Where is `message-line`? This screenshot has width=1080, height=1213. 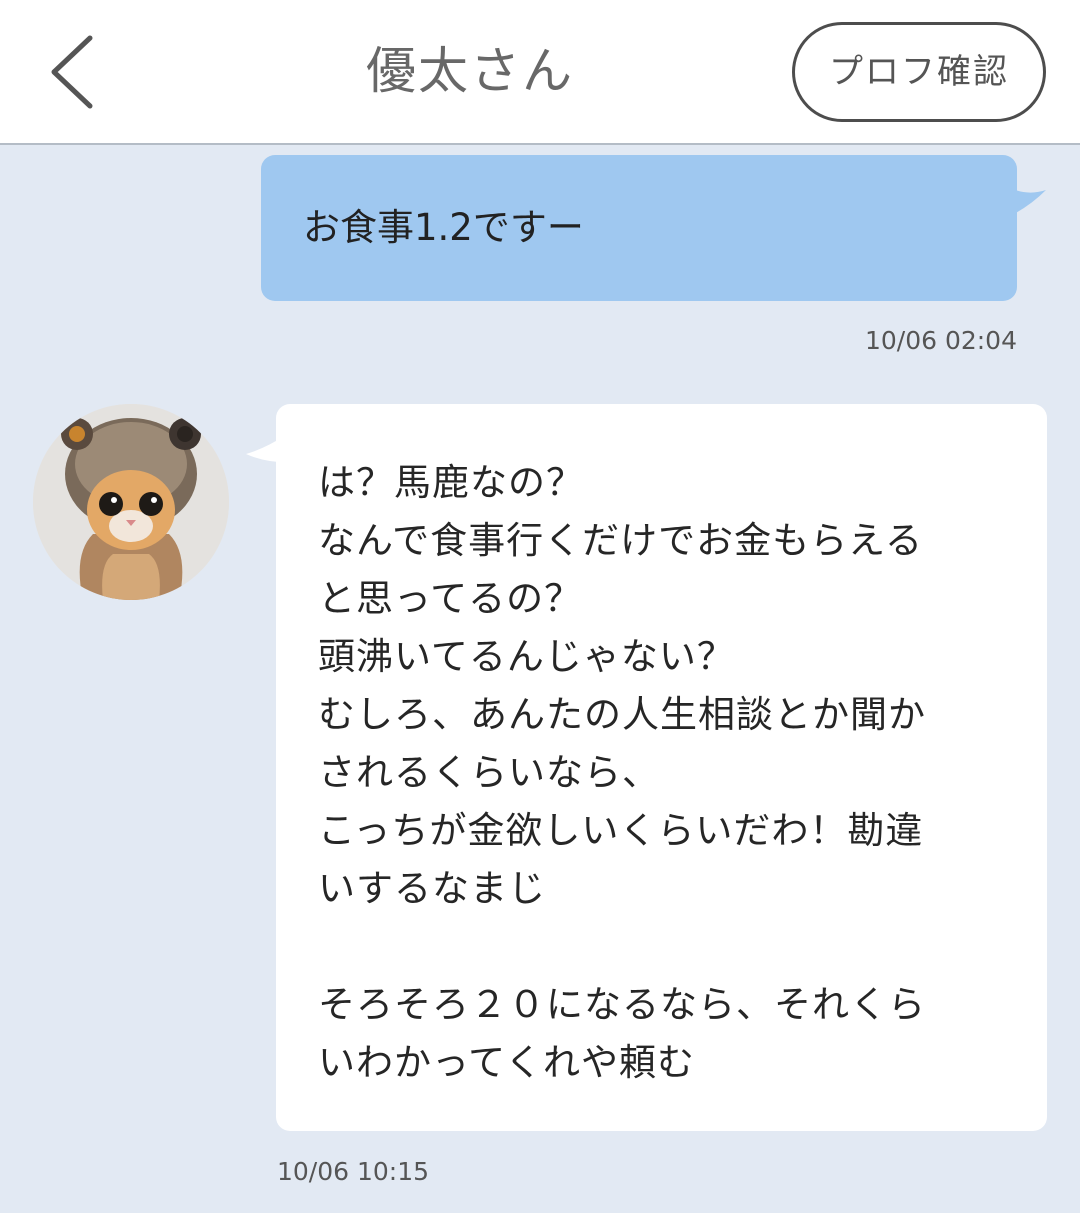
message-line is located at coordinates (672, 947).